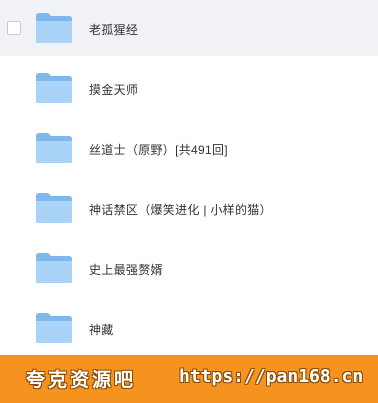  I want to click on file-name: 摸金天师, so click(113, 89).